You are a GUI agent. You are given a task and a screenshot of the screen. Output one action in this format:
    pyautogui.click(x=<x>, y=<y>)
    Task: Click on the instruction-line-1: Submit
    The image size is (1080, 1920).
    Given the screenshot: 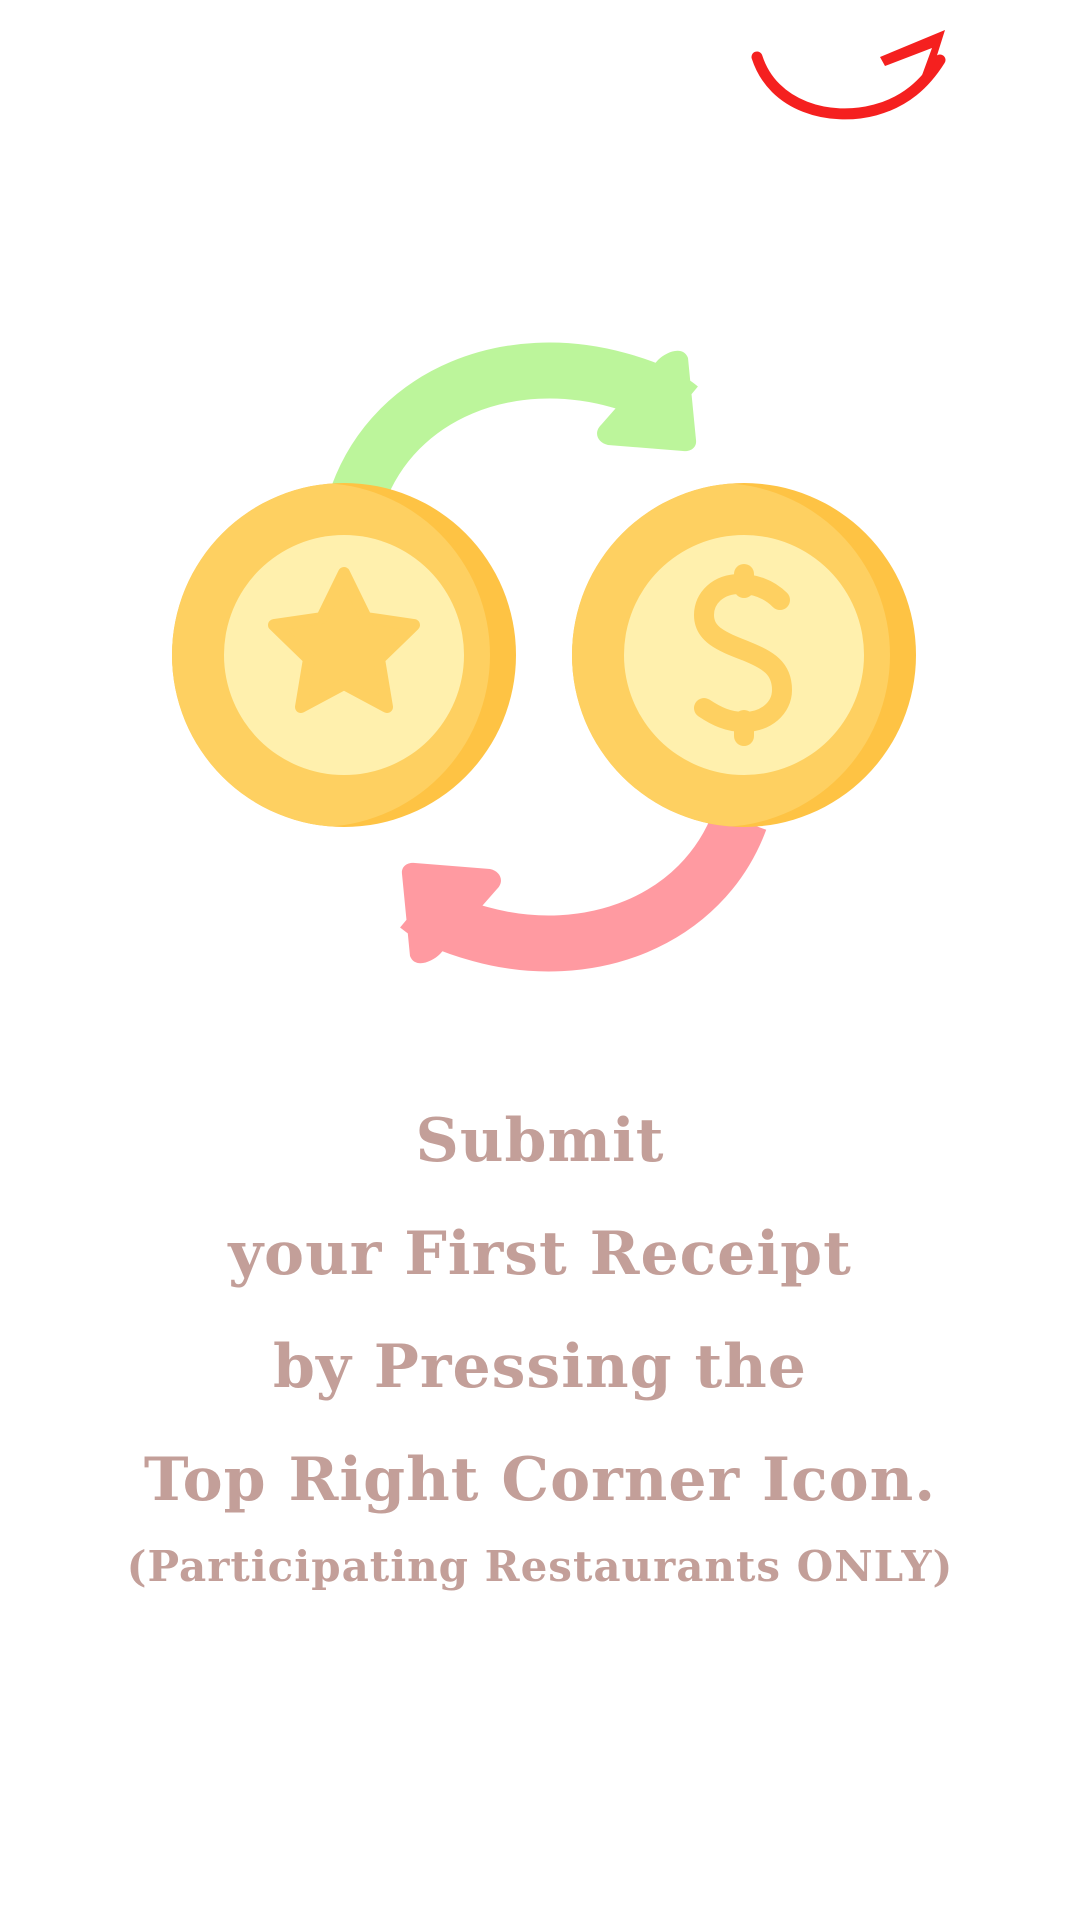 What is the action you would take?
    pyautogui.click(x=540, y=1141)
    